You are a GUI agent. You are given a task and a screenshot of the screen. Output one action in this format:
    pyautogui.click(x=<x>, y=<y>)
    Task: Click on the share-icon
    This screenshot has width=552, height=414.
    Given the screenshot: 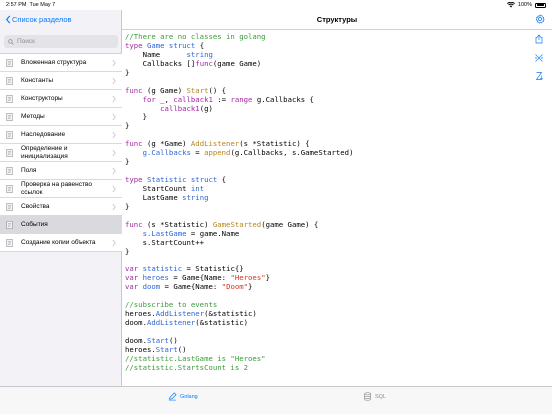 What is the action you would take?
    pyautogui.click(x=539, y=39)
    